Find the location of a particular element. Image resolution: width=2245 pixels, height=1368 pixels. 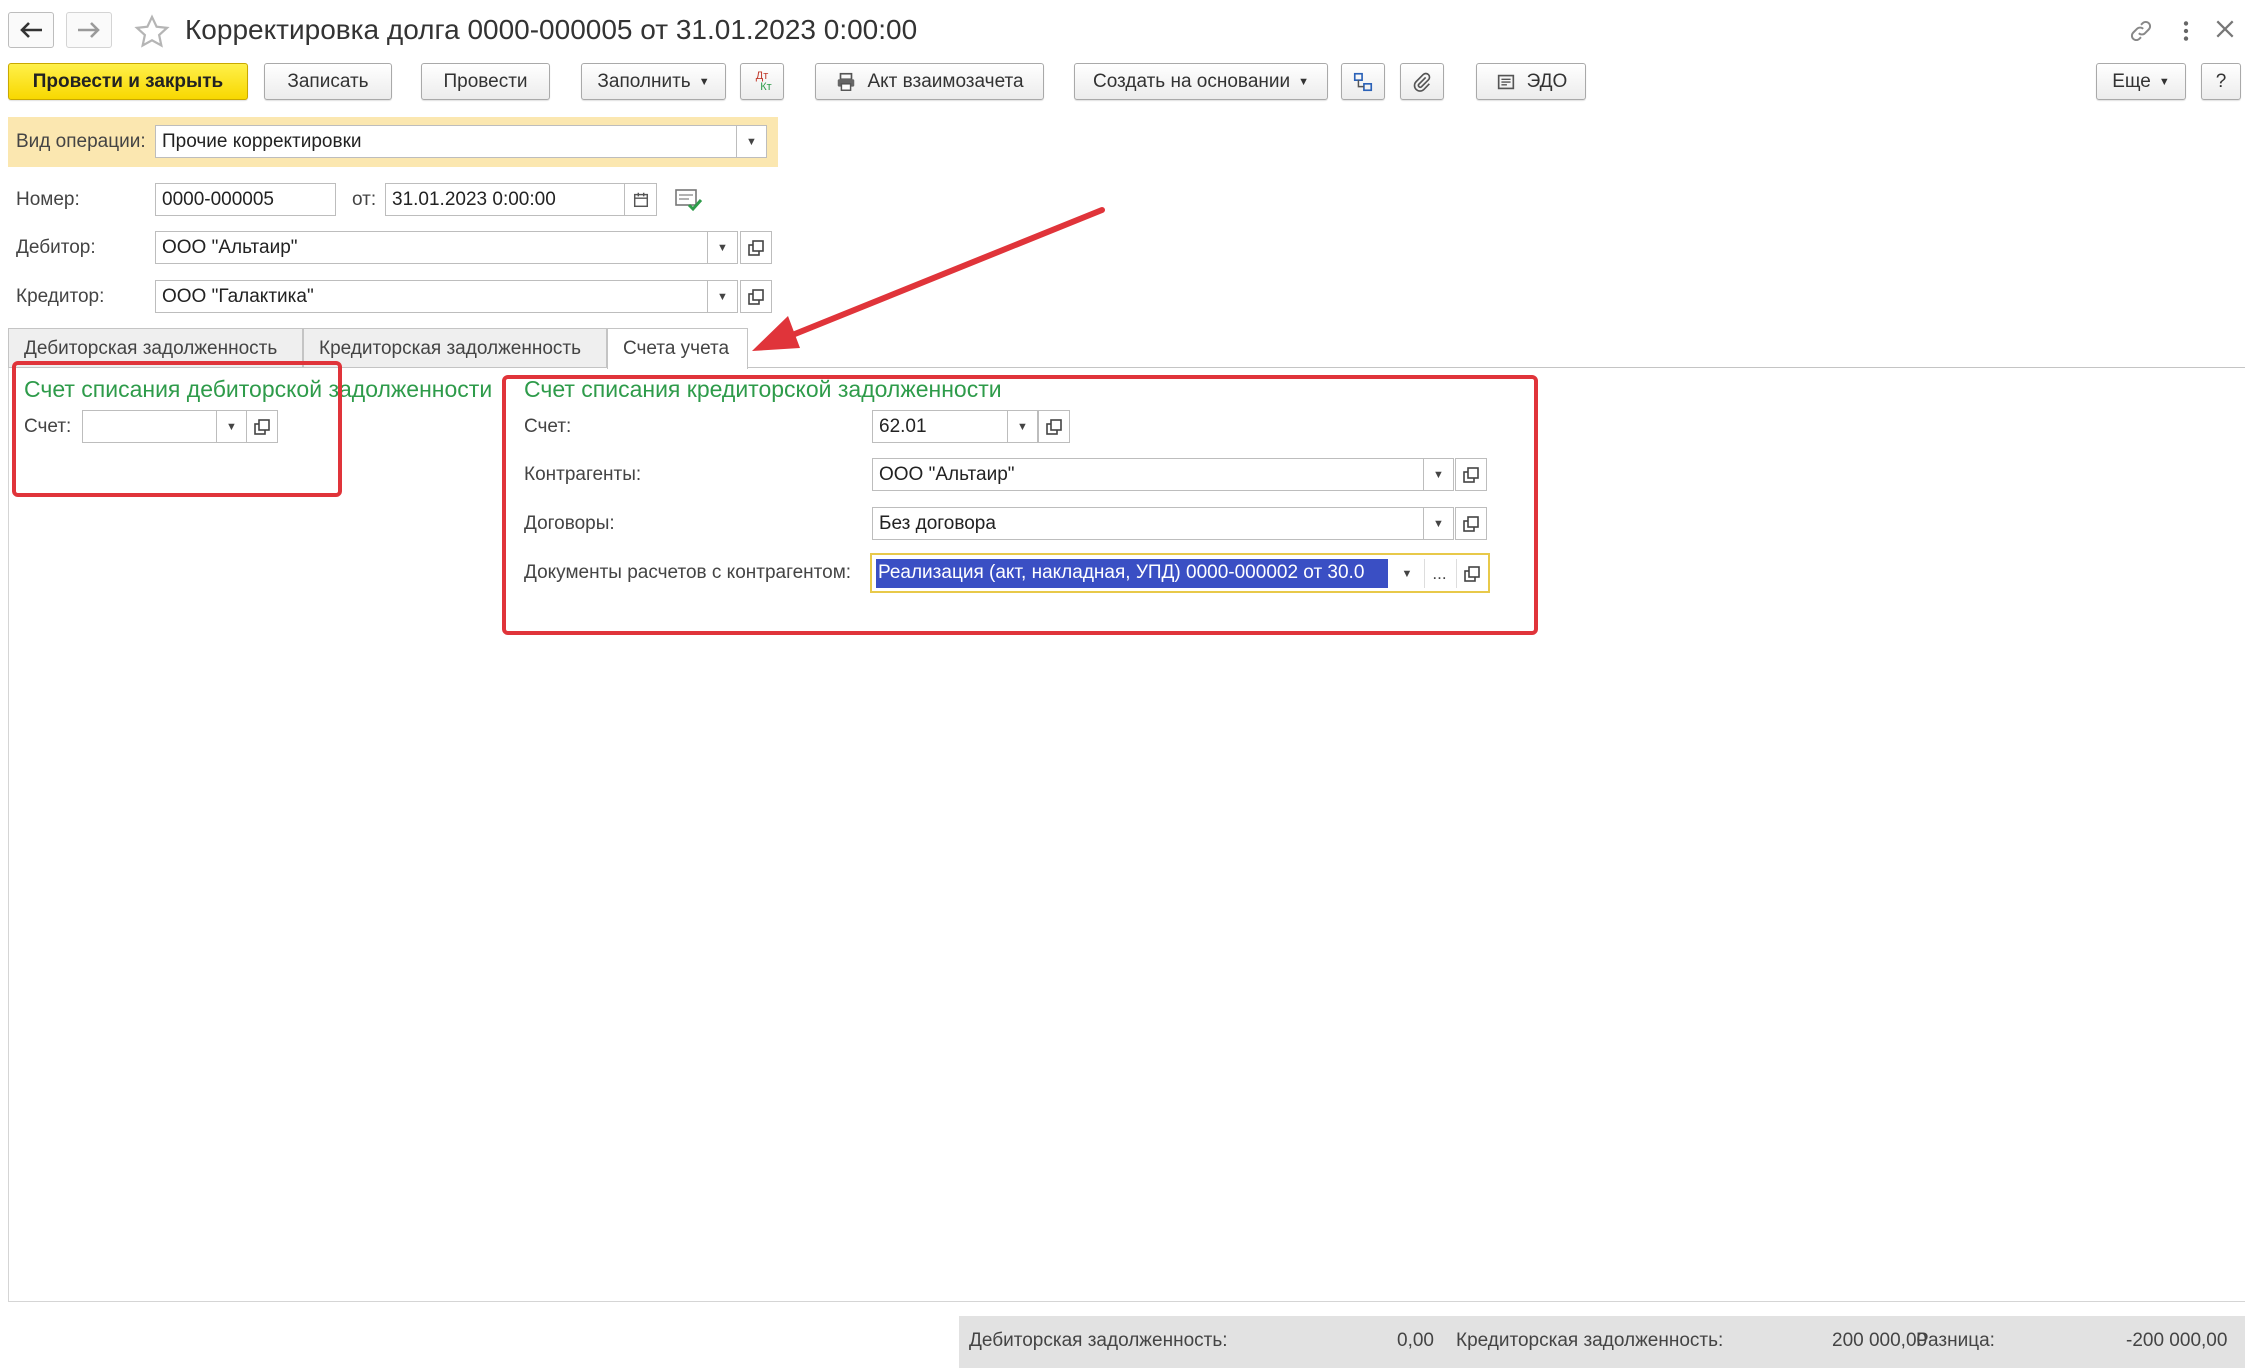

close-icon is located at coordinates (2225, 29).